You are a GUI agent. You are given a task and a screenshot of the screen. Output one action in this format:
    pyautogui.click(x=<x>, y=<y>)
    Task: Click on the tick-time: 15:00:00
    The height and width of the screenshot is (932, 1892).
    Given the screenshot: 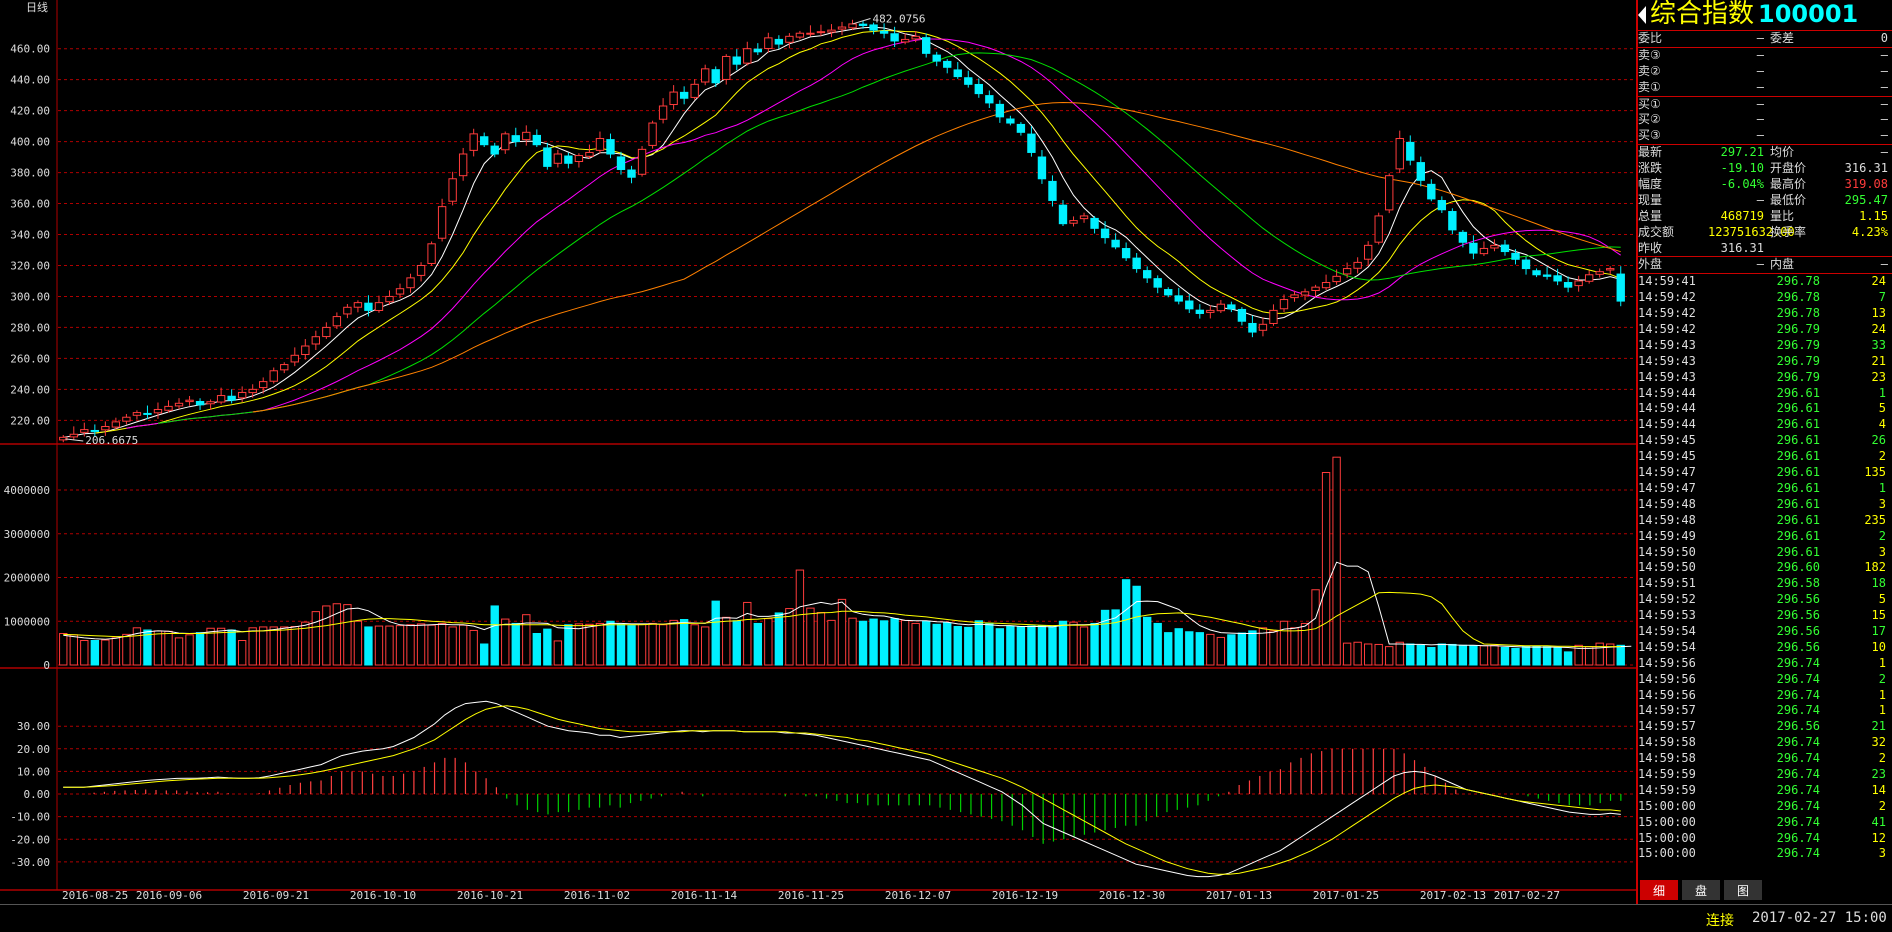 What is the action you would take?
    pyautogui.click(x=1667, y=837)
    